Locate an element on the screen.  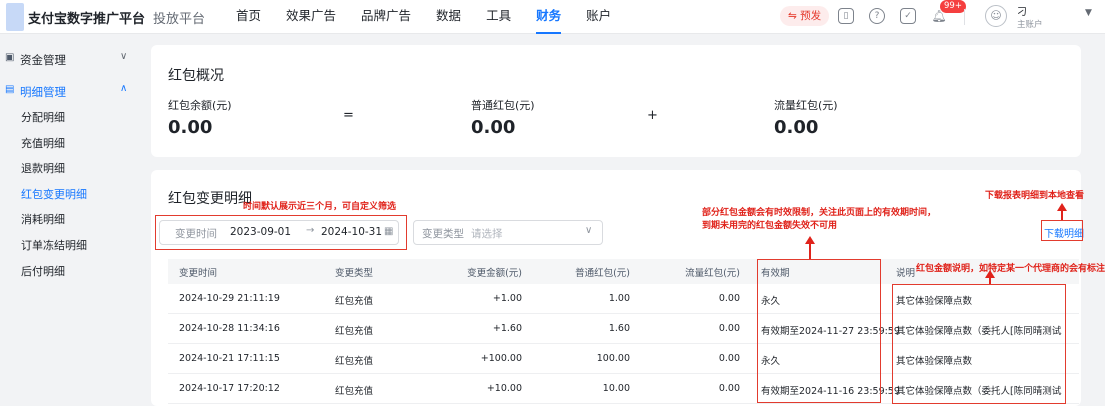
col-traffic: 流量红包(元) is located at coordinates (712, 273).